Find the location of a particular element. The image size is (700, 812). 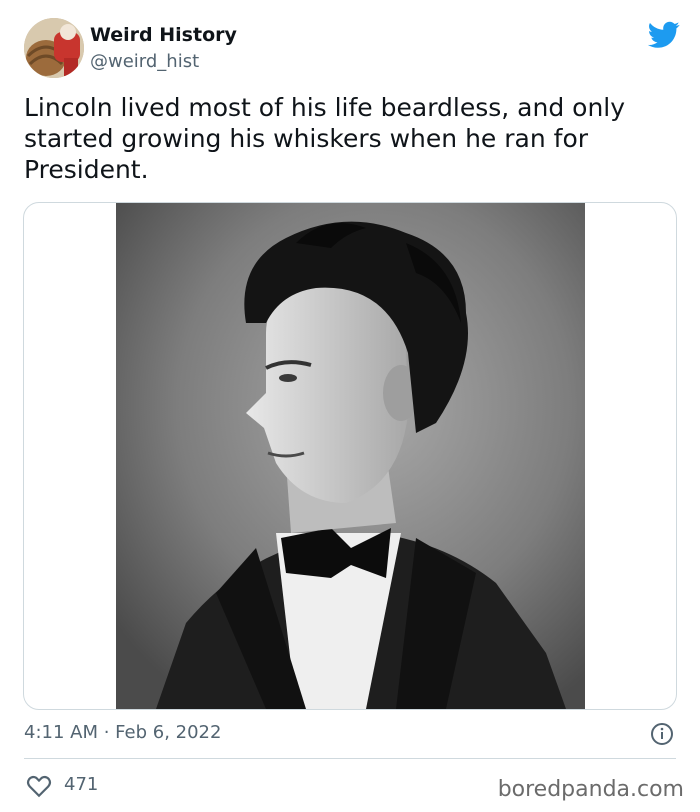

avatar is located at coordinates (54, 48).